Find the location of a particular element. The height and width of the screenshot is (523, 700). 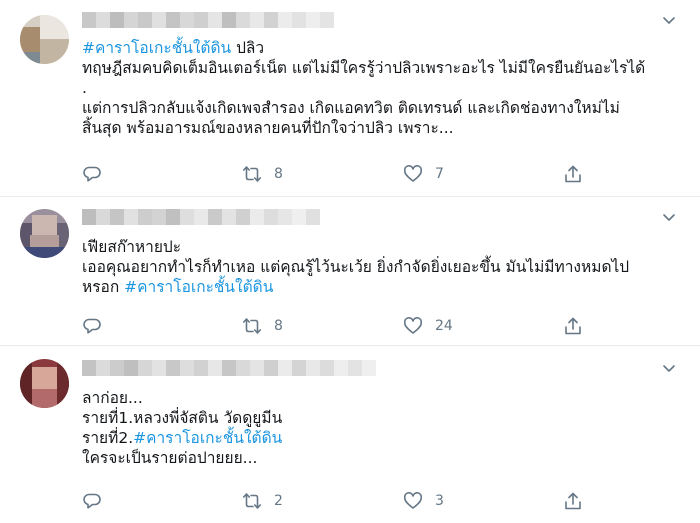

like-button: 3 is located at coordinates (423, 501).